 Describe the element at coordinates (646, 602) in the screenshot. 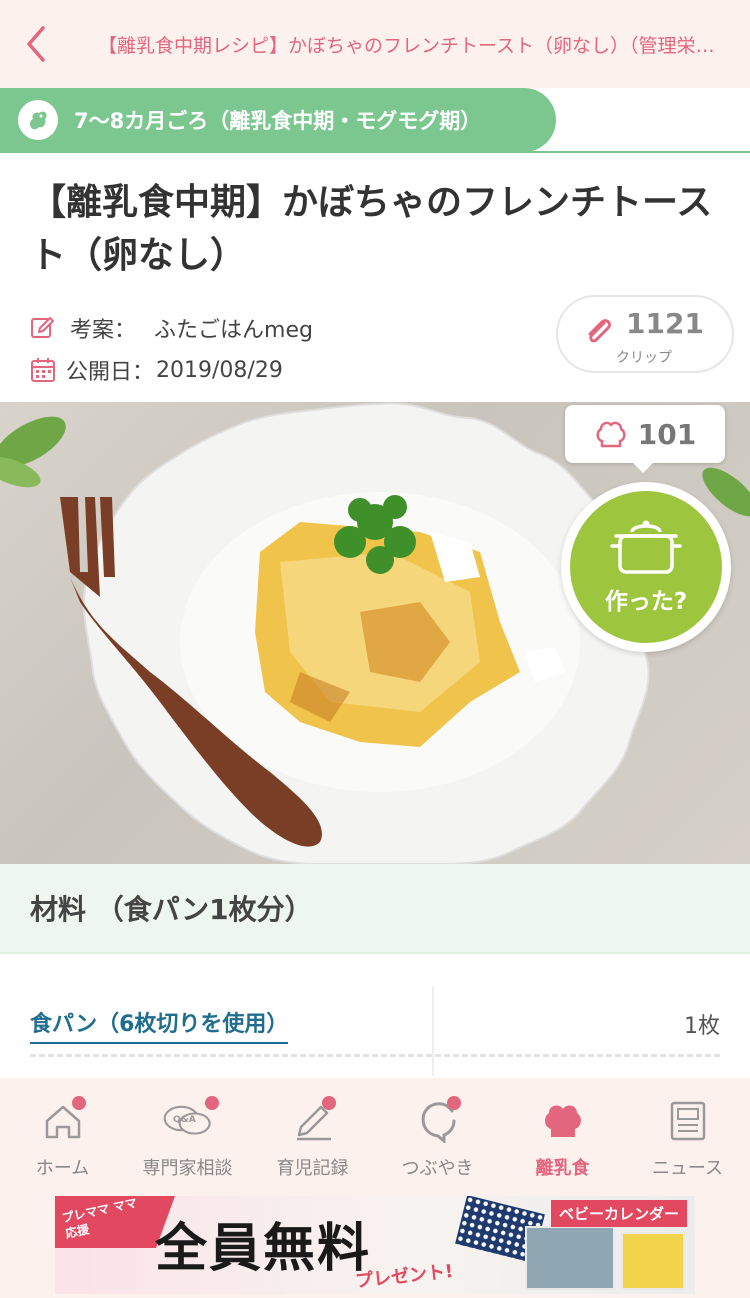

I see `made-it-label: 作った?` at that location.